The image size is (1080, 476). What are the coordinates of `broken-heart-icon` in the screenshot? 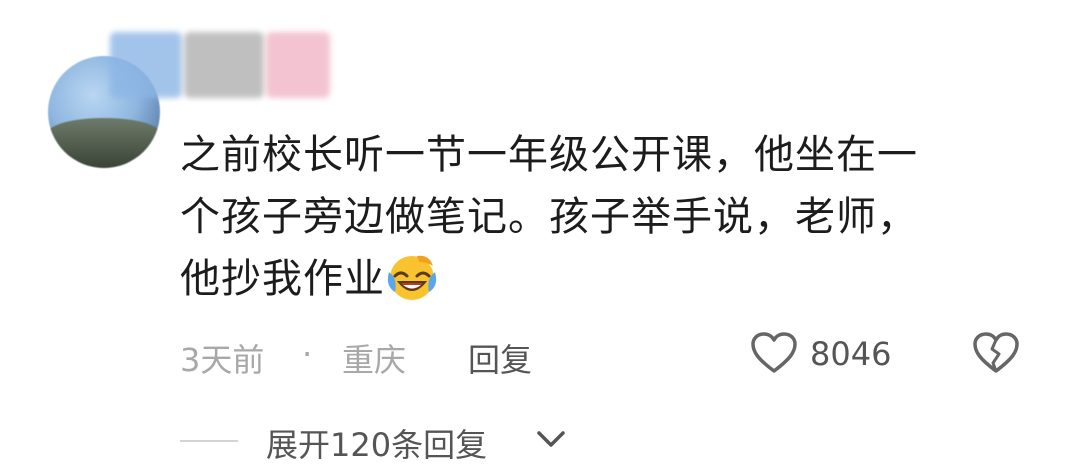 It's located at (996, 353).